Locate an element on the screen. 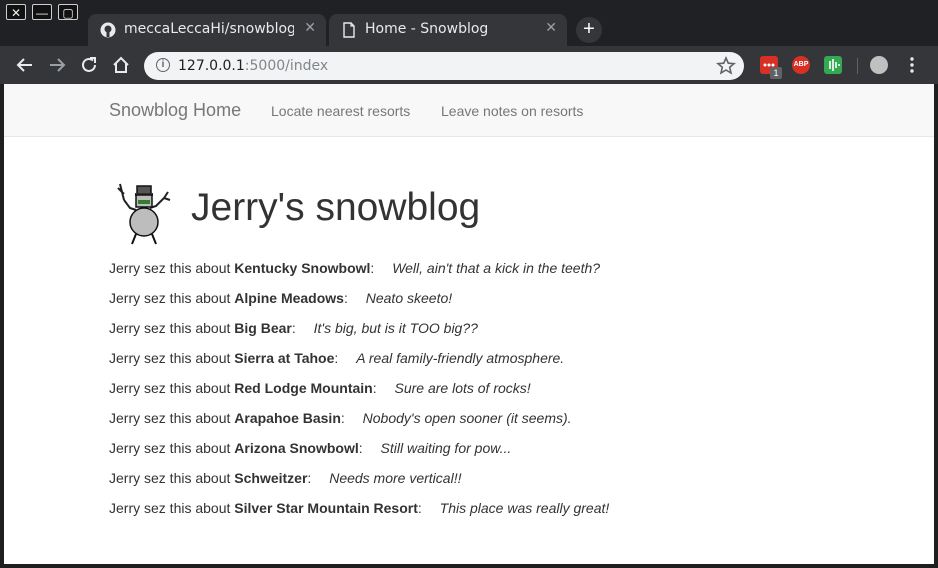 The image size is (938, 568). browser-toolbar: i 127.0.0.1:5000/index 1 ABP is located at coordinates (469, 65).